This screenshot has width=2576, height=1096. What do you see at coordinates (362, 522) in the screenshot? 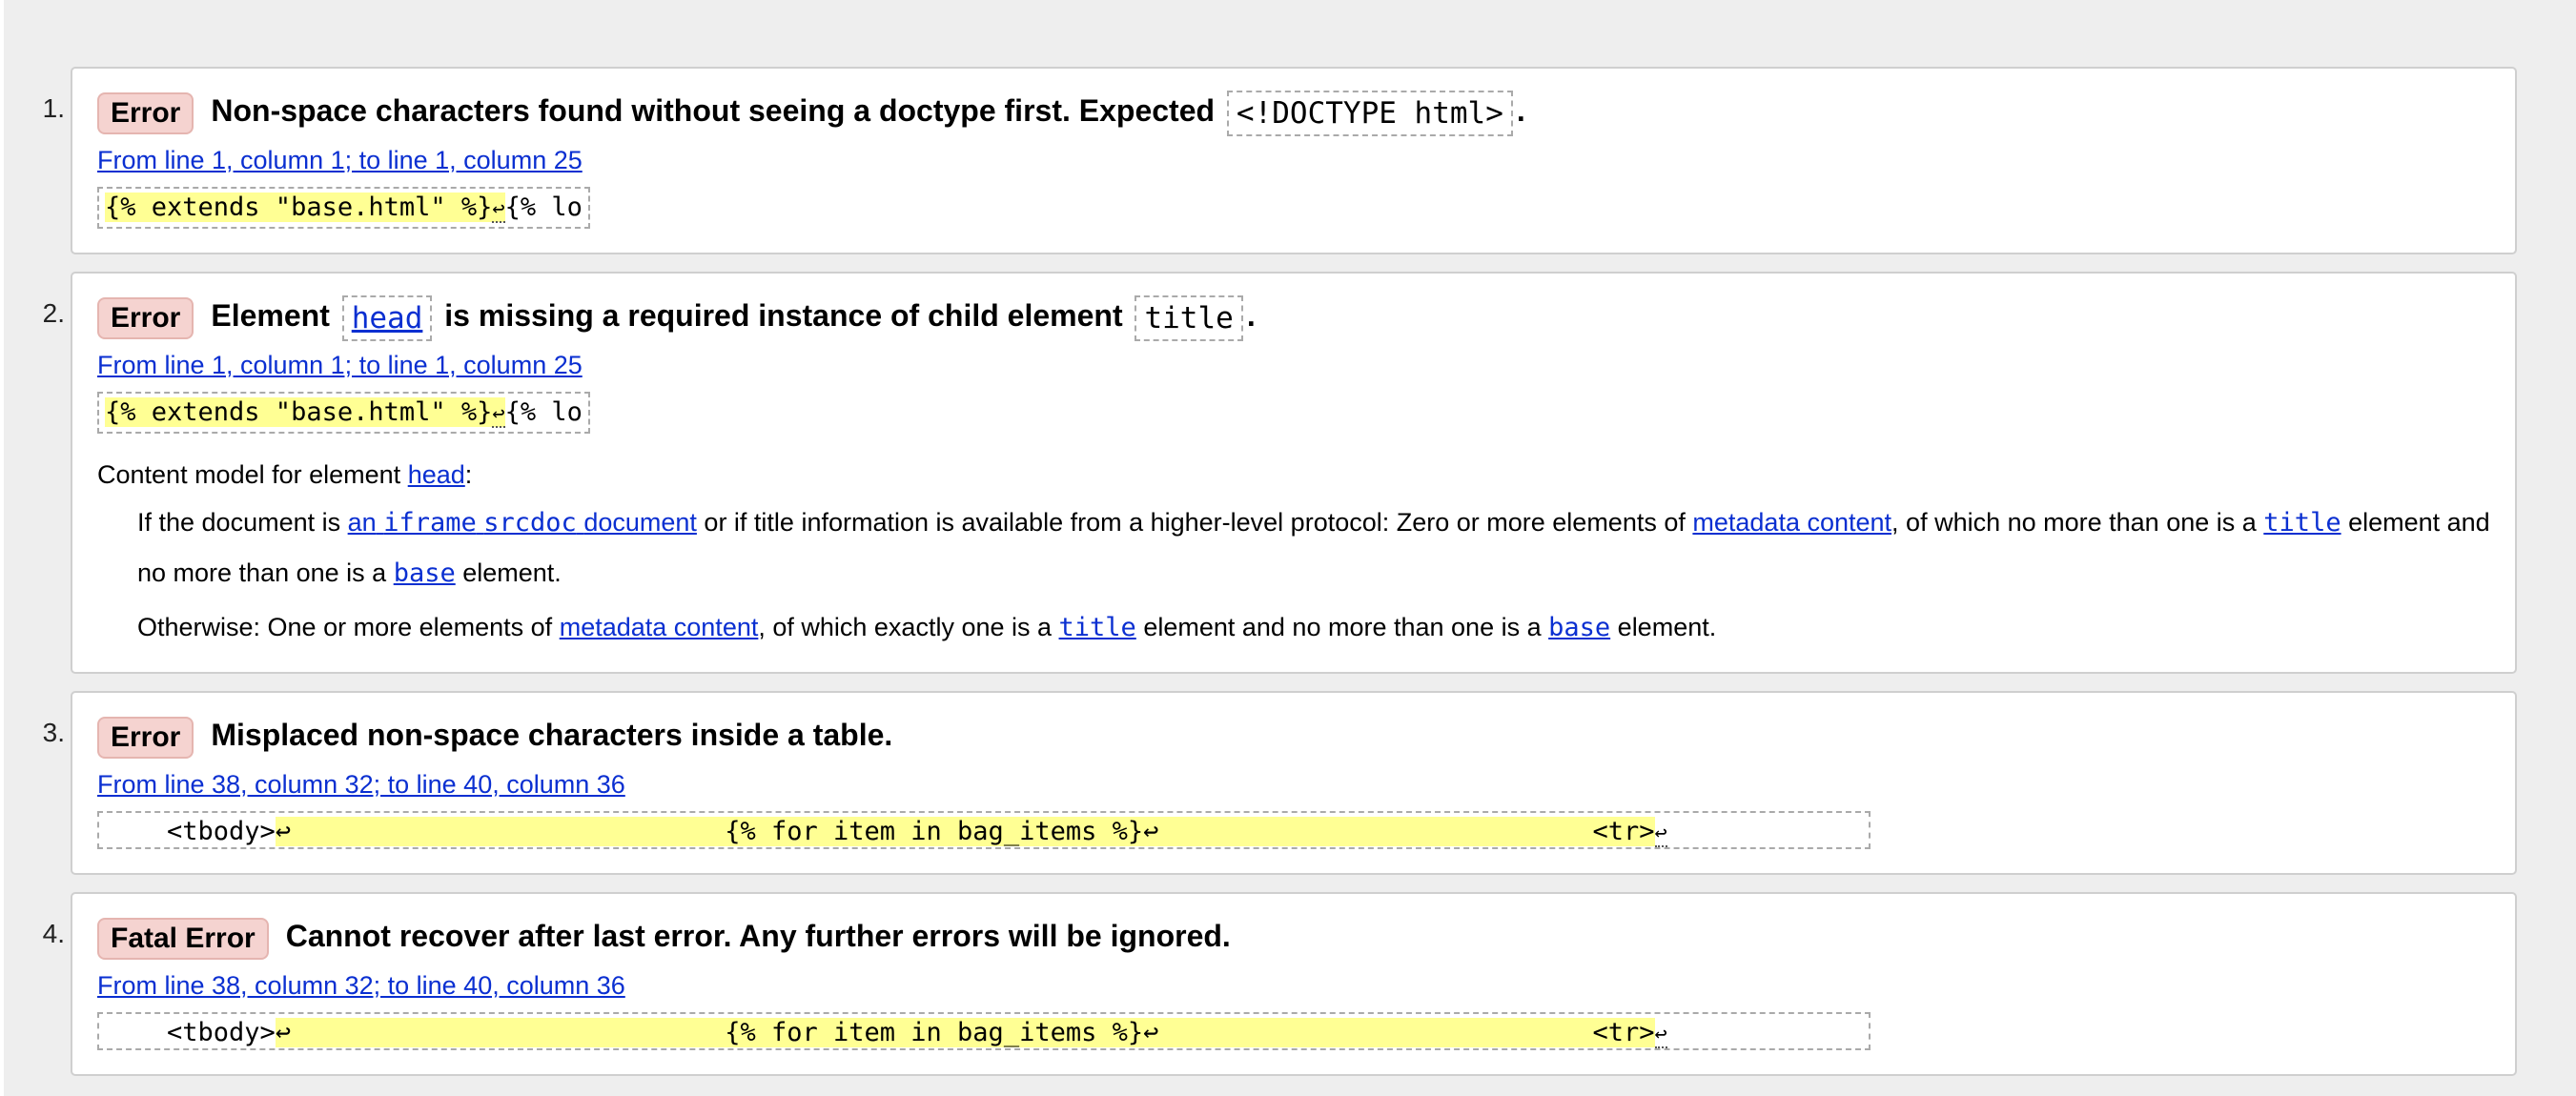
I see `link-text: an` at bounding box center [362, 522].